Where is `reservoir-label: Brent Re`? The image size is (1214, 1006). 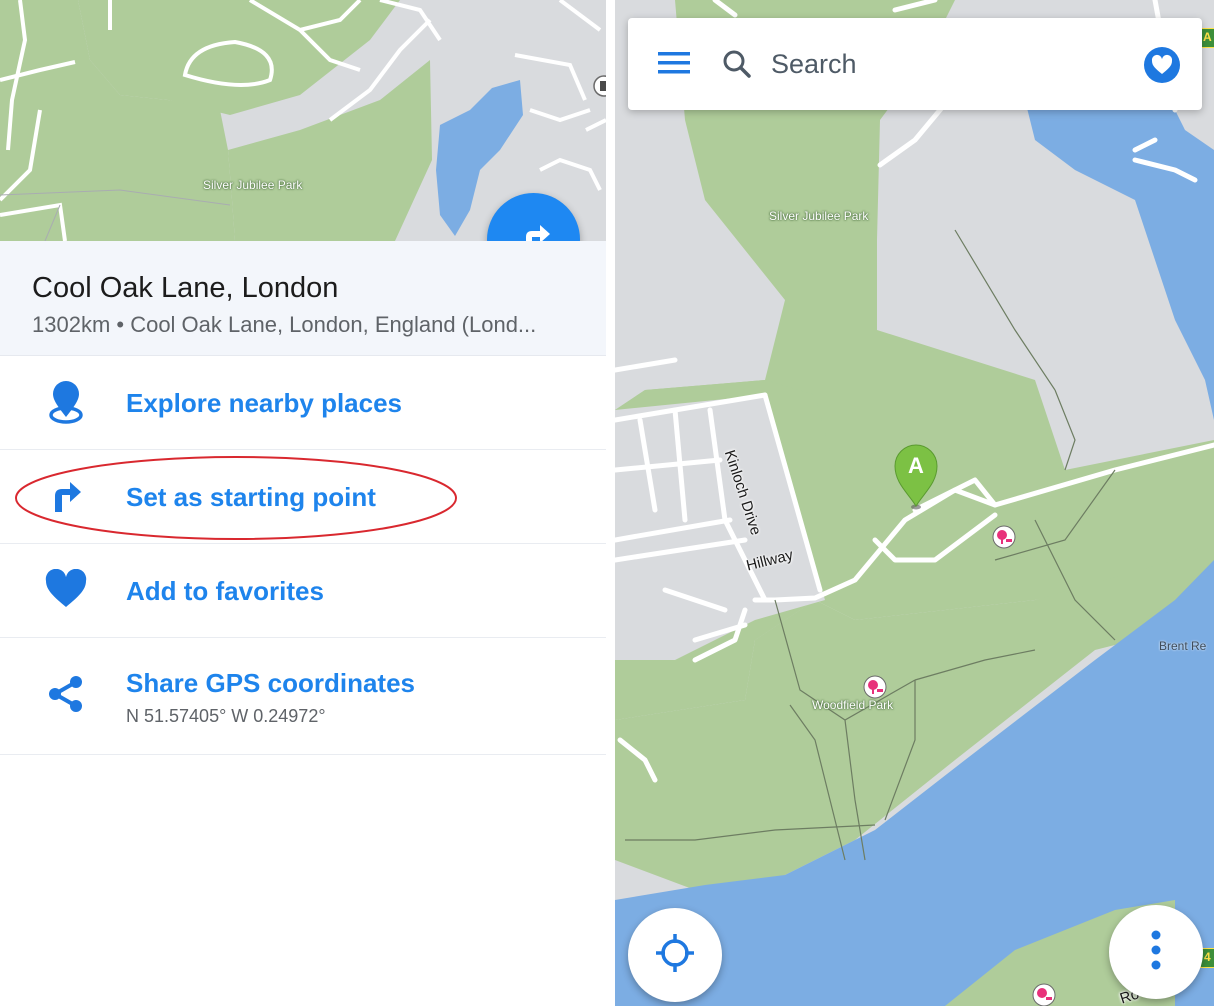
reservoir-label: Brent Re is located at coordinates (1183, 646).